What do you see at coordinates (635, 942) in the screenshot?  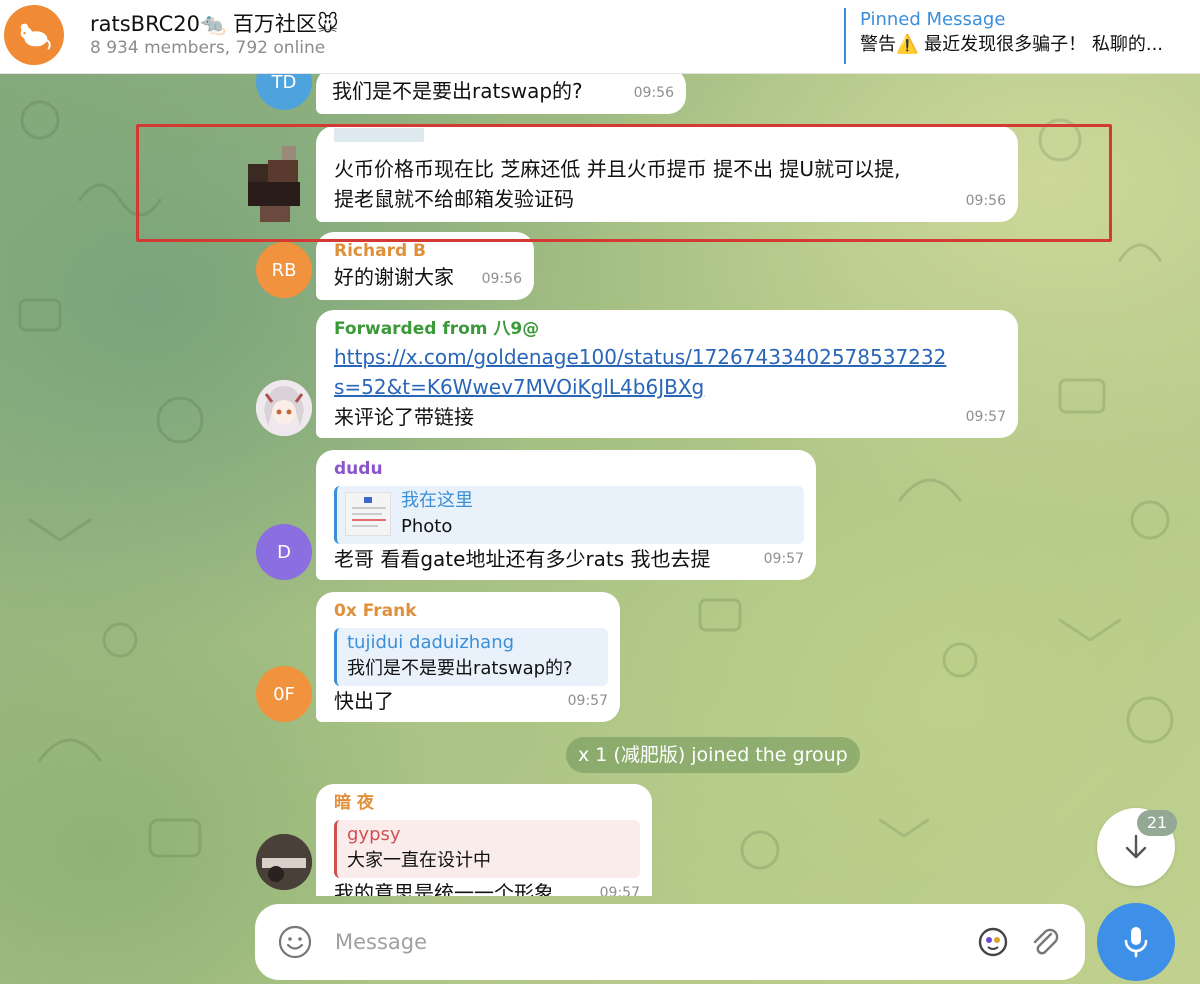 I see `message-input` at bounding box center [635, 942].